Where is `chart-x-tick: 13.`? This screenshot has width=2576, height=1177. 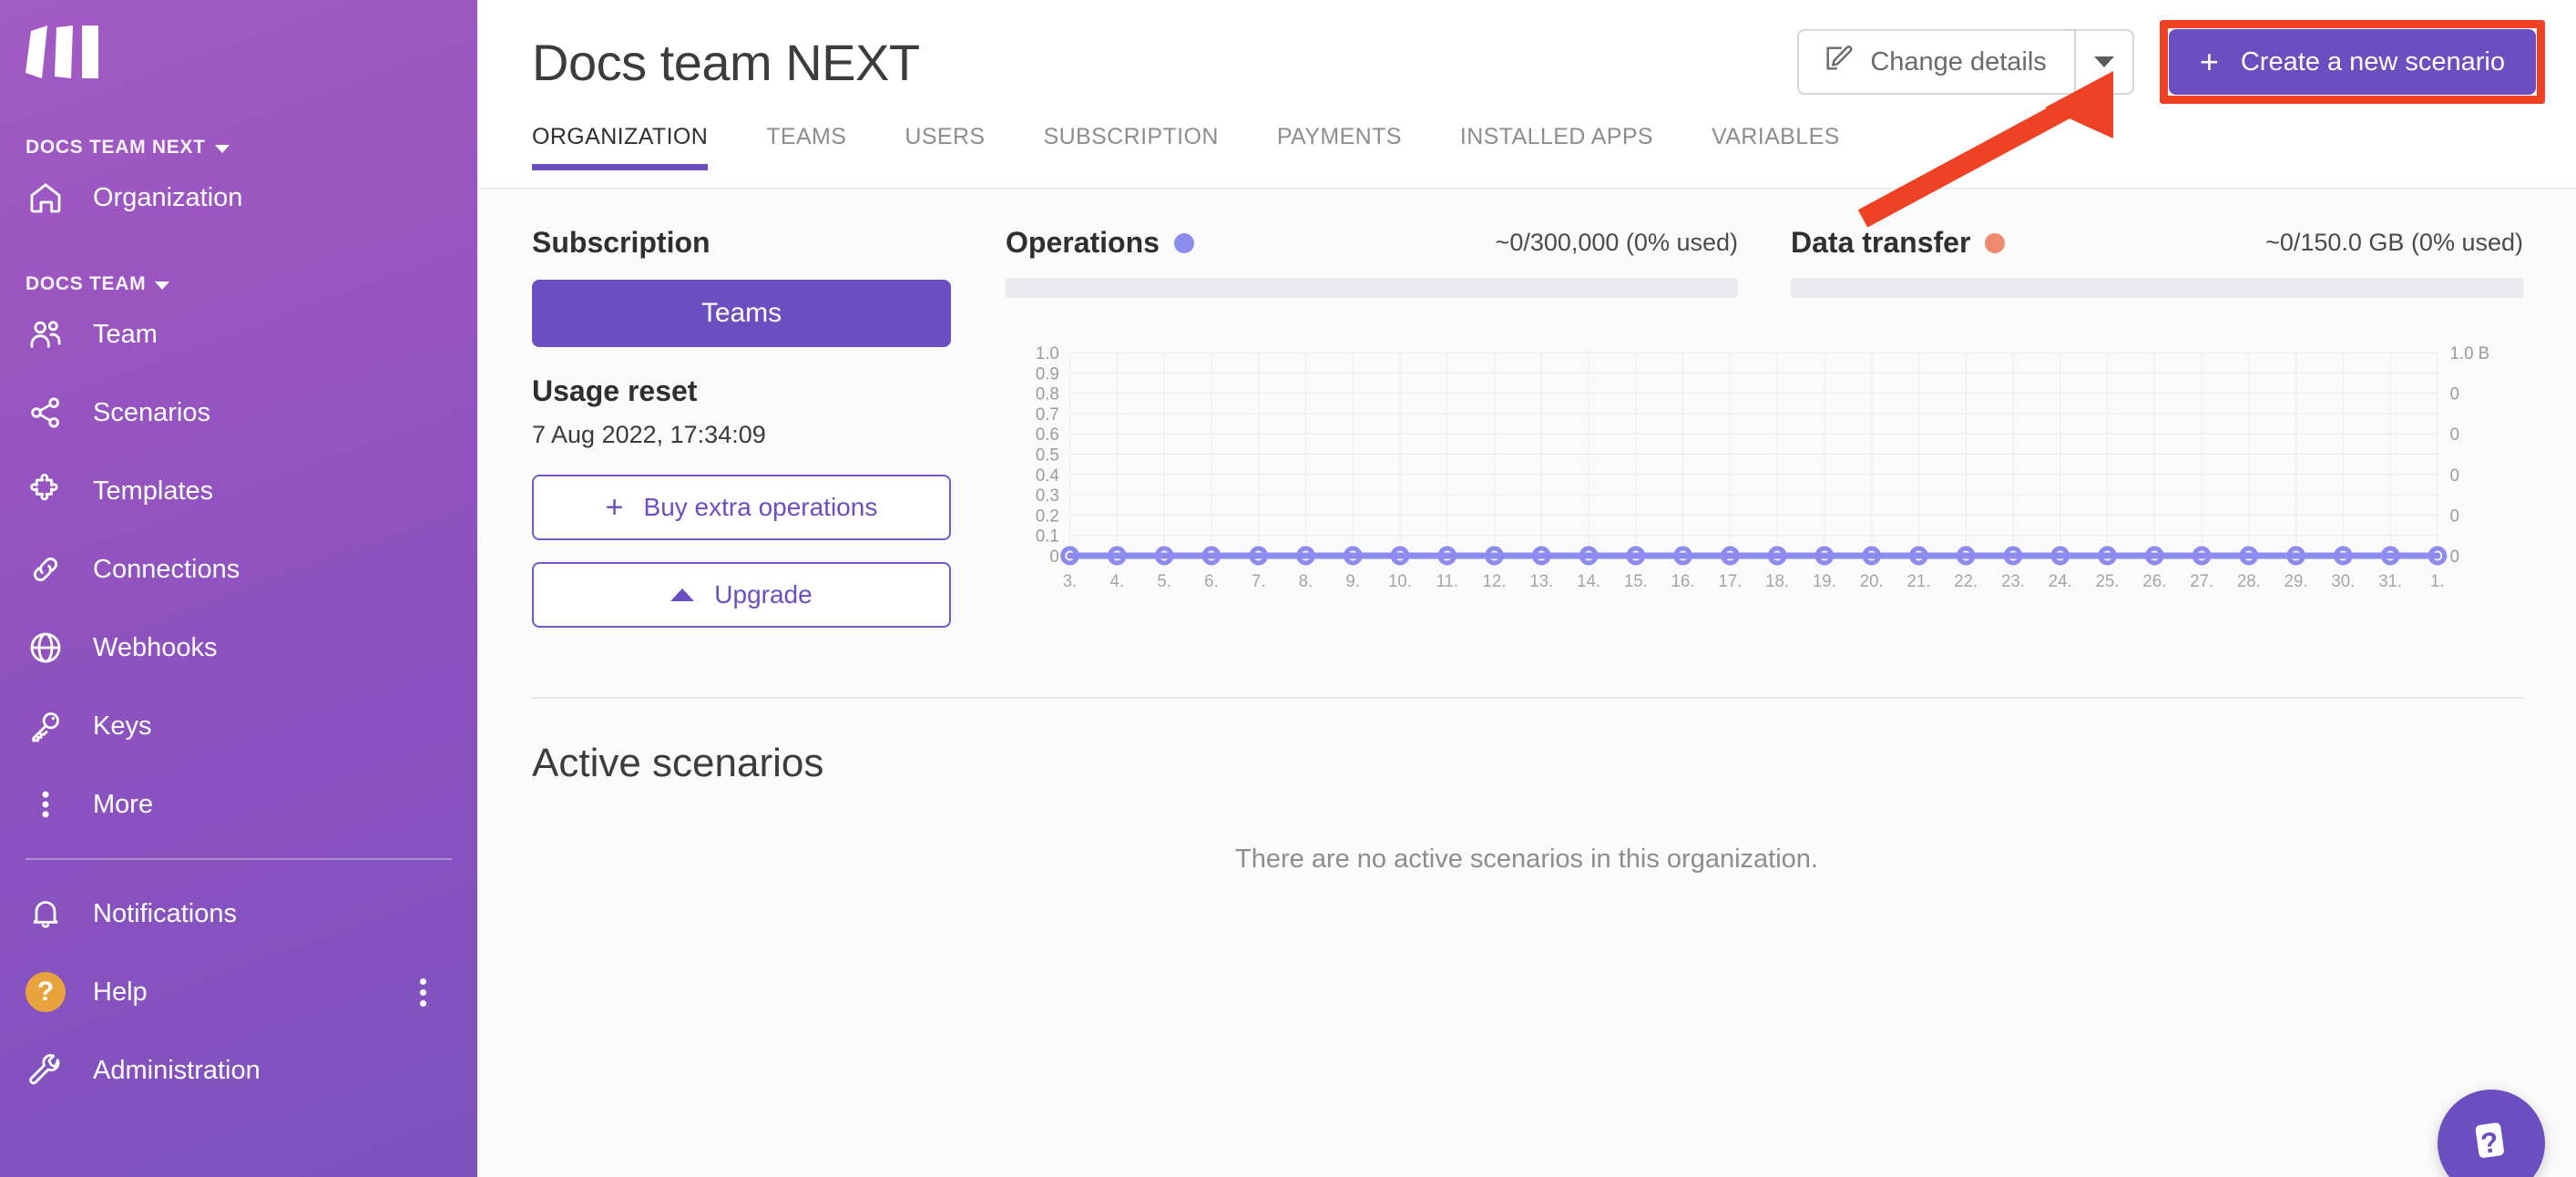 chart-x-tick: 13. is located at coordinates (1541, 580).